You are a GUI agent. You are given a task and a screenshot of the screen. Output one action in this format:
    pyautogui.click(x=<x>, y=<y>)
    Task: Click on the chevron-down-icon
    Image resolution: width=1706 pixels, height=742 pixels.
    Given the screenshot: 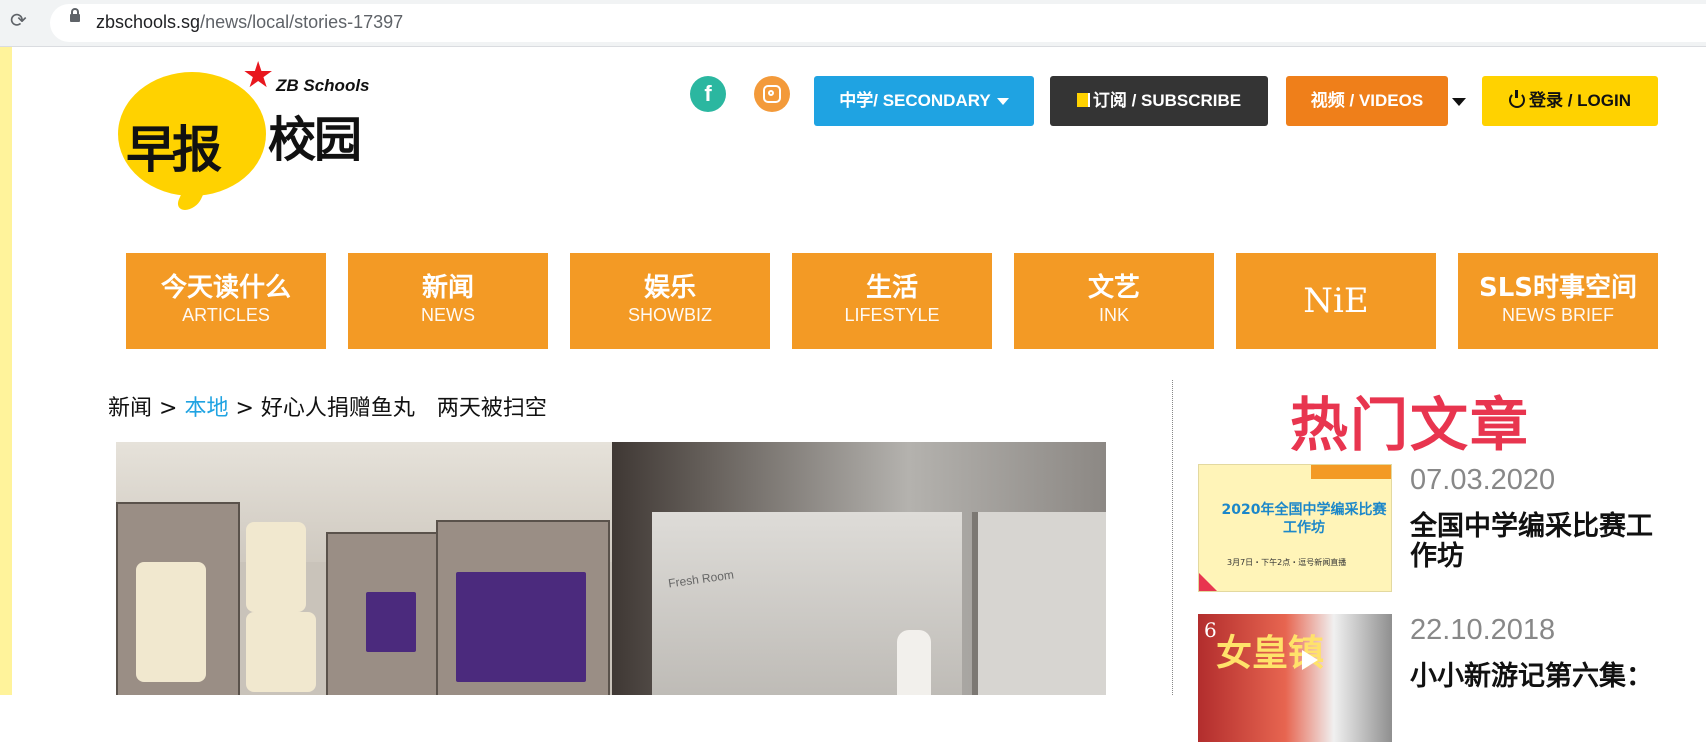 What is the action you would take?
    pyautogui.click(x=1002, y=102)
    